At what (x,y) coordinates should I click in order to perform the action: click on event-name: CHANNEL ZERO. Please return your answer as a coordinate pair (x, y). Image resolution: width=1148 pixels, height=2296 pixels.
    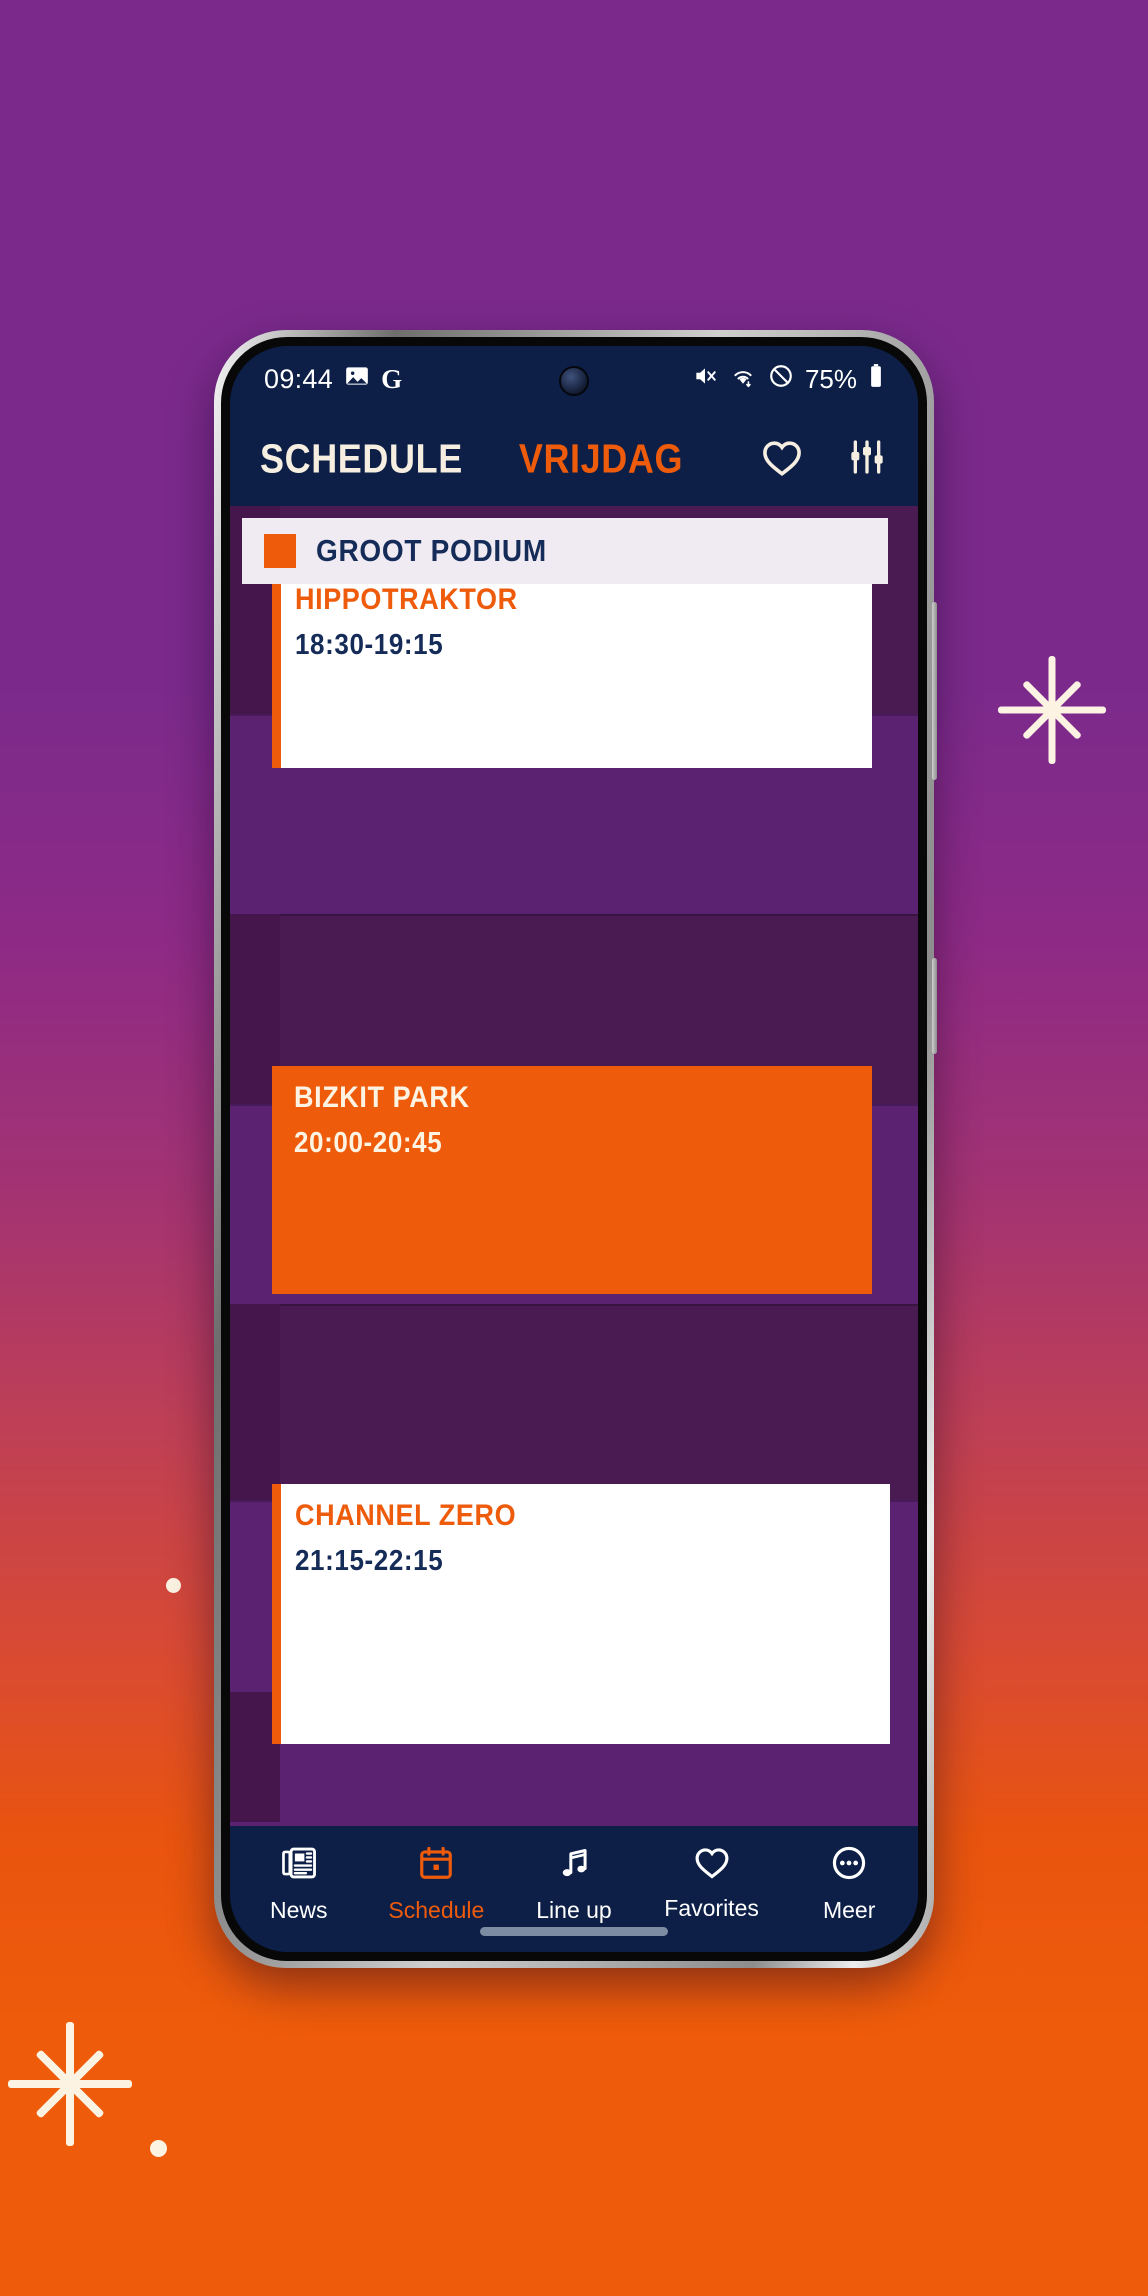
    Looking at the image, I should click on (406, 1515).